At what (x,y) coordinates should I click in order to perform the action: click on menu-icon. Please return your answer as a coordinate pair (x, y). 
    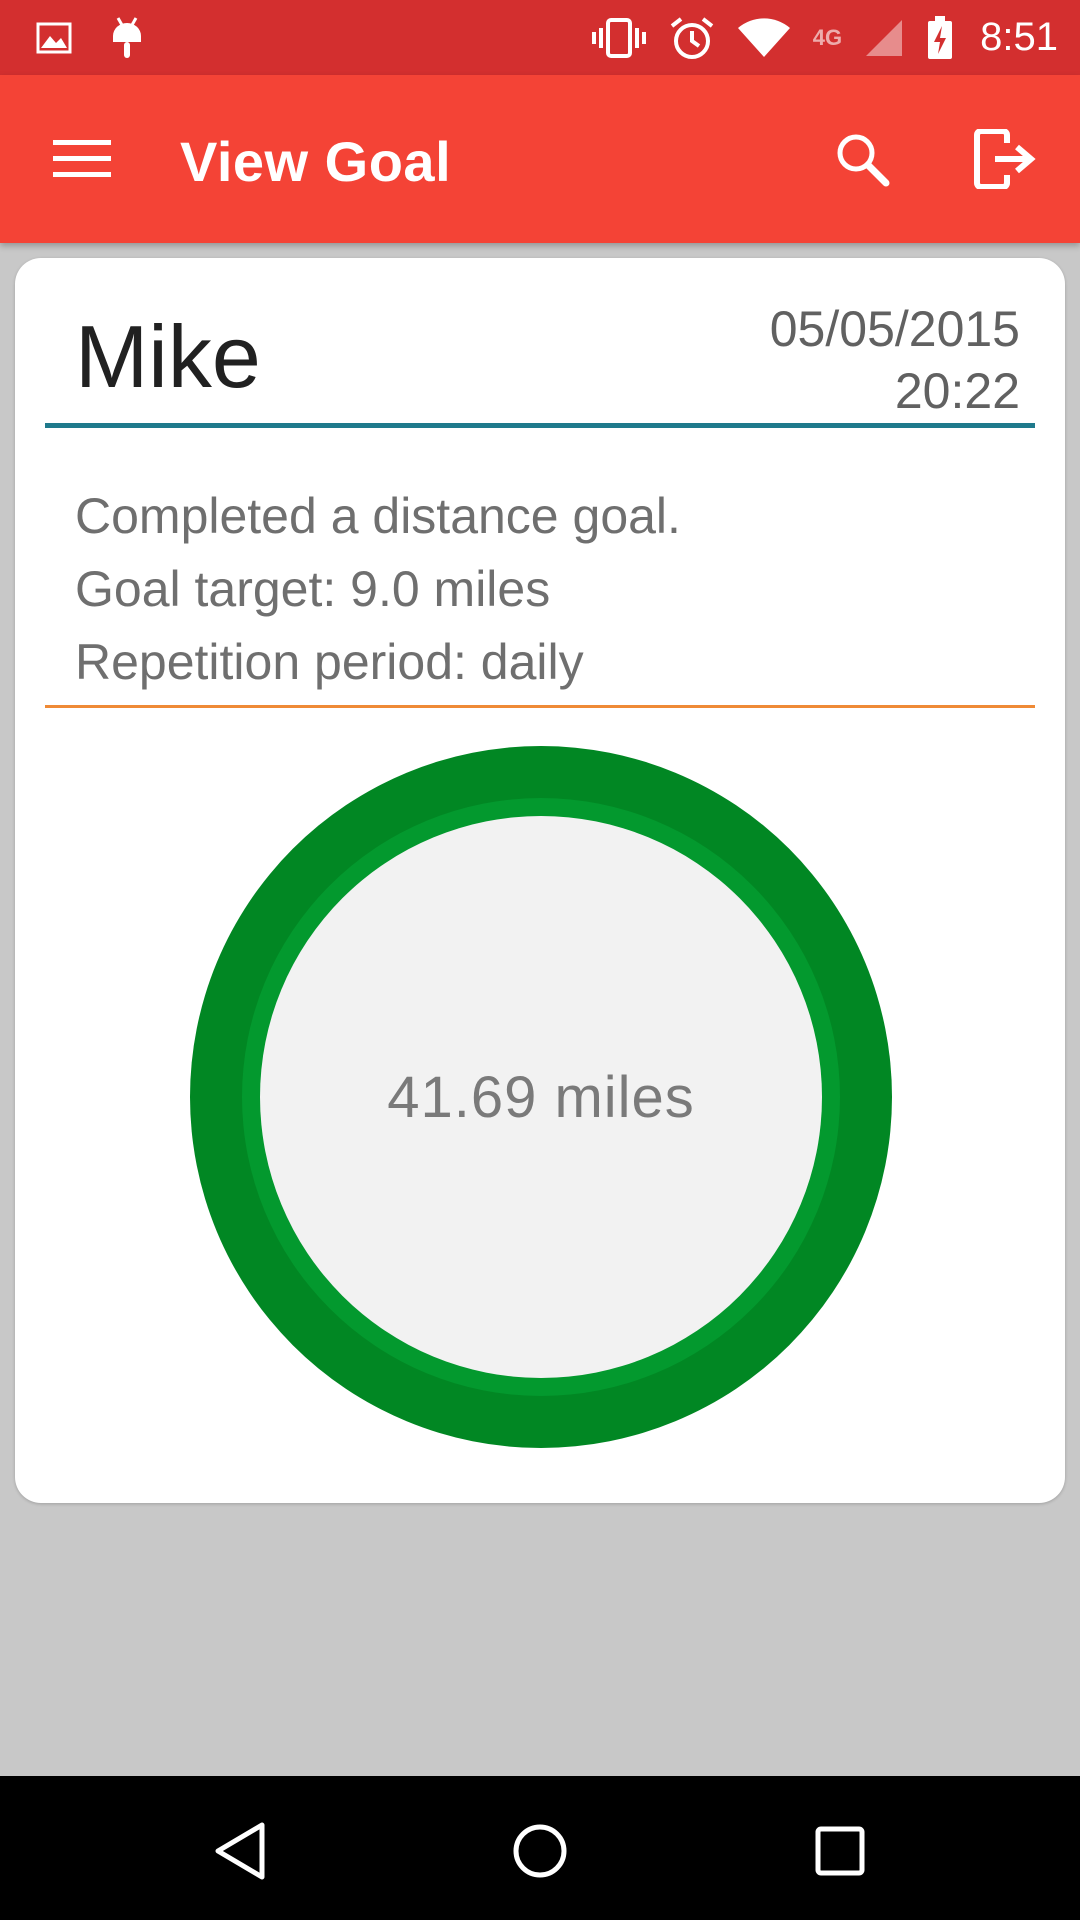
    Looking at the image, I should click on (82, 158).